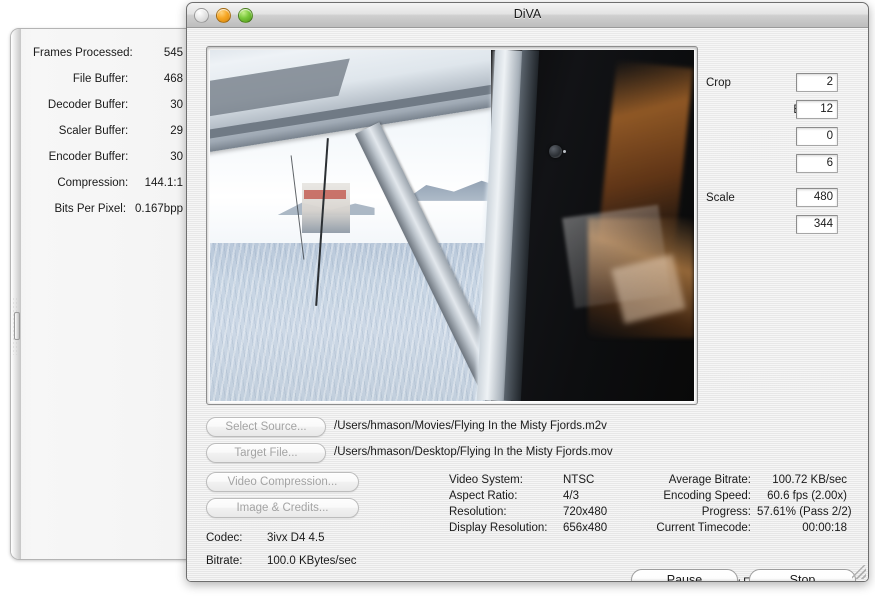 Image resolution: width=875 pixels, height=596 pixels. I want to click on stat-value: 468, so click(173, 79).